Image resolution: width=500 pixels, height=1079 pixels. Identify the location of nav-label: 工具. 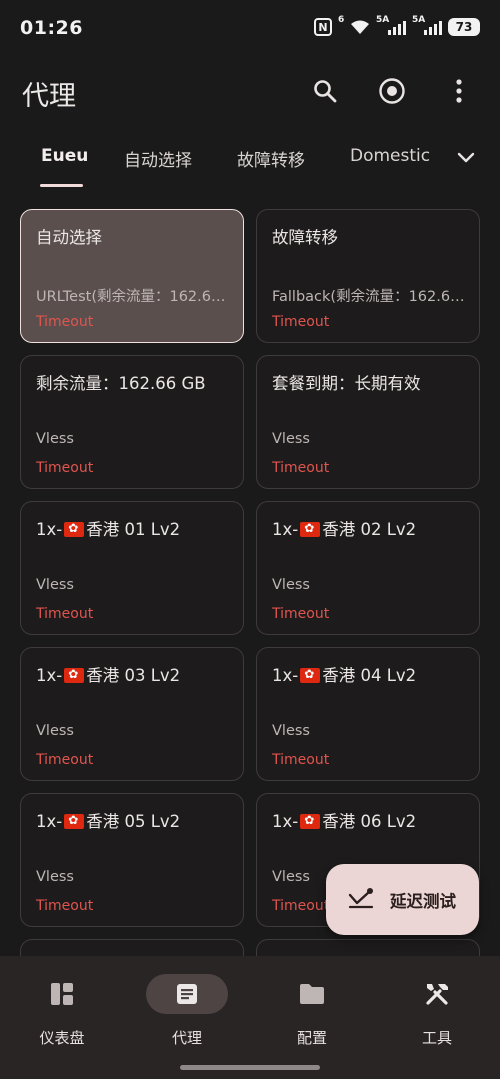
(436, 1038).